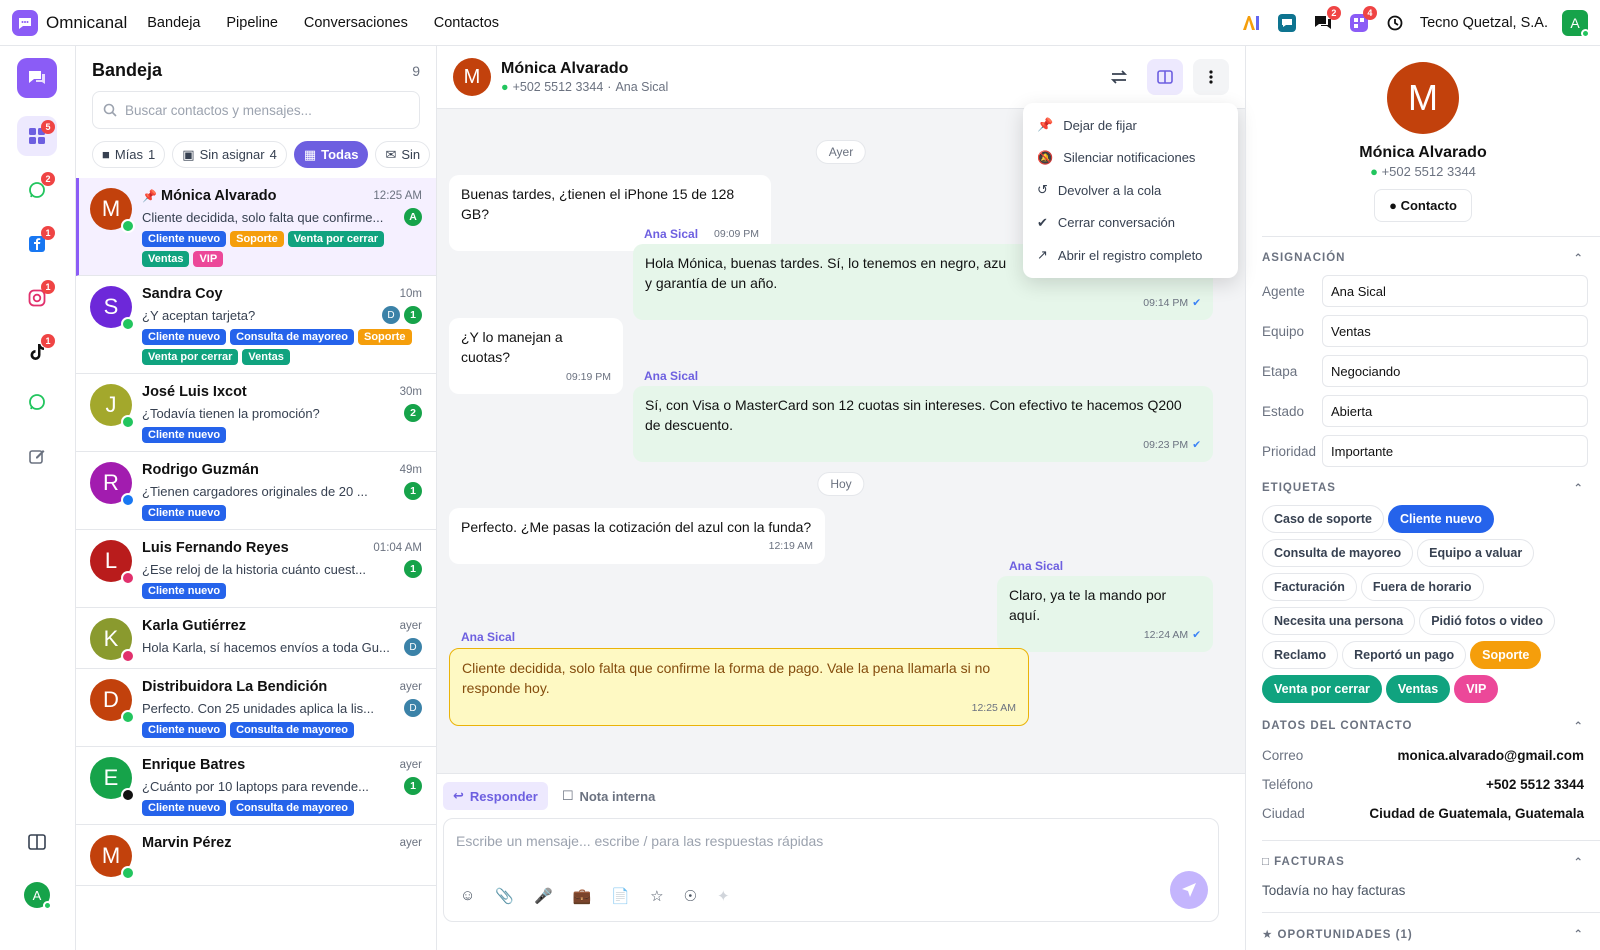 The height and width of the screenshot is (950, 1600). I want to click on assignment-select: Importante, so click(1455, 451).